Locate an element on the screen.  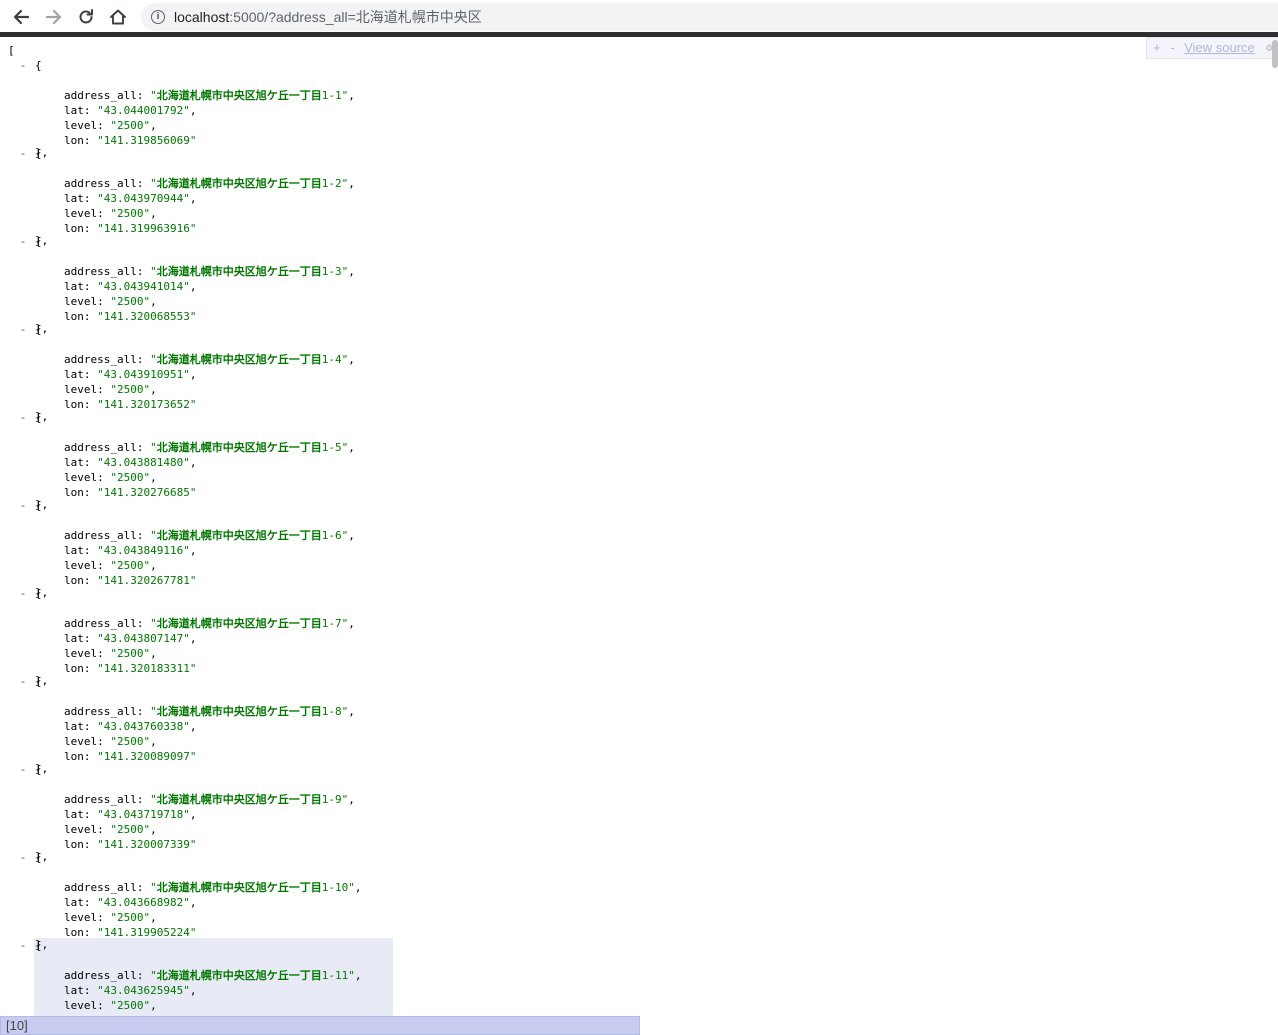
json-string-value: "北海道札幌市中央区旭ケ丘一丁目1-6" is located at coordinates (249, 535).